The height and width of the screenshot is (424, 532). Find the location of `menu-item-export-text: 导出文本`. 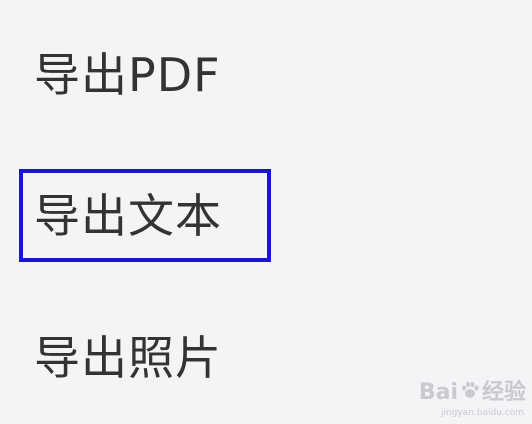

menu-item-export-text: 导出文本 is located at coordinates (128, 216).